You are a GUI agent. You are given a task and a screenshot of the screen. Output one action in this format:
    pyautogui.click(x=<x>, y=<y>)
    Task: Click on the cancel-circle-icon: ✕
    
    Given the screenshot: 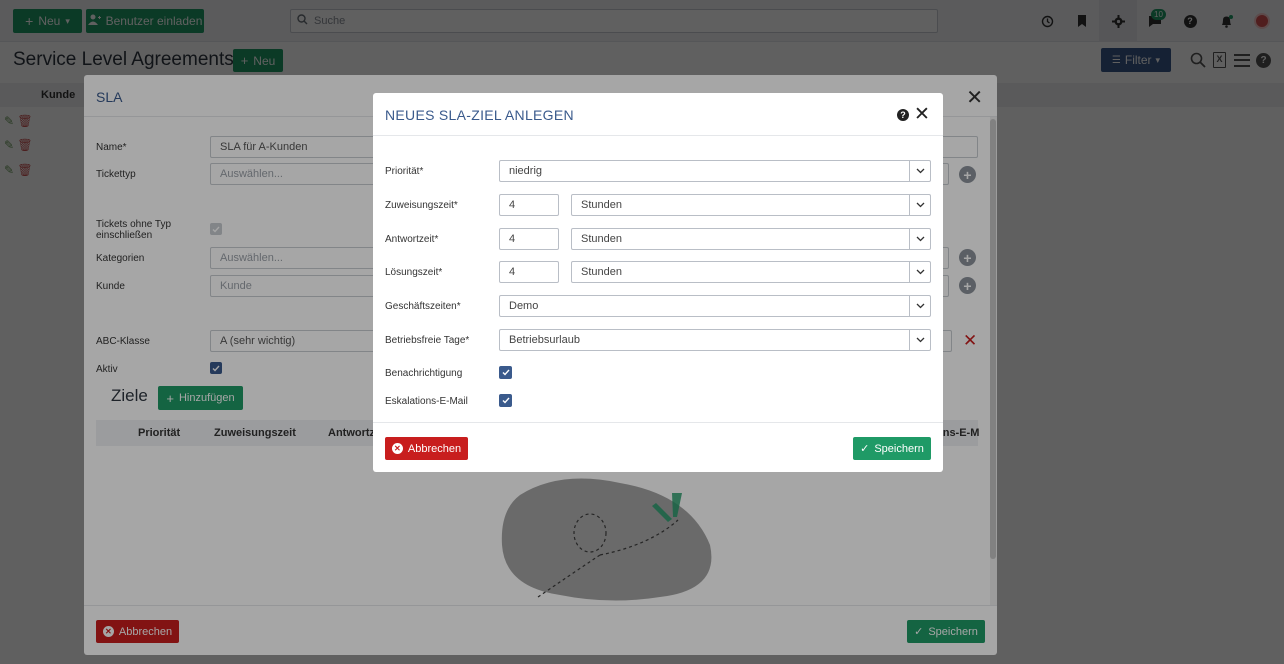 What is the action you would take?
    pyautogui.click(x=397, y=448)
    